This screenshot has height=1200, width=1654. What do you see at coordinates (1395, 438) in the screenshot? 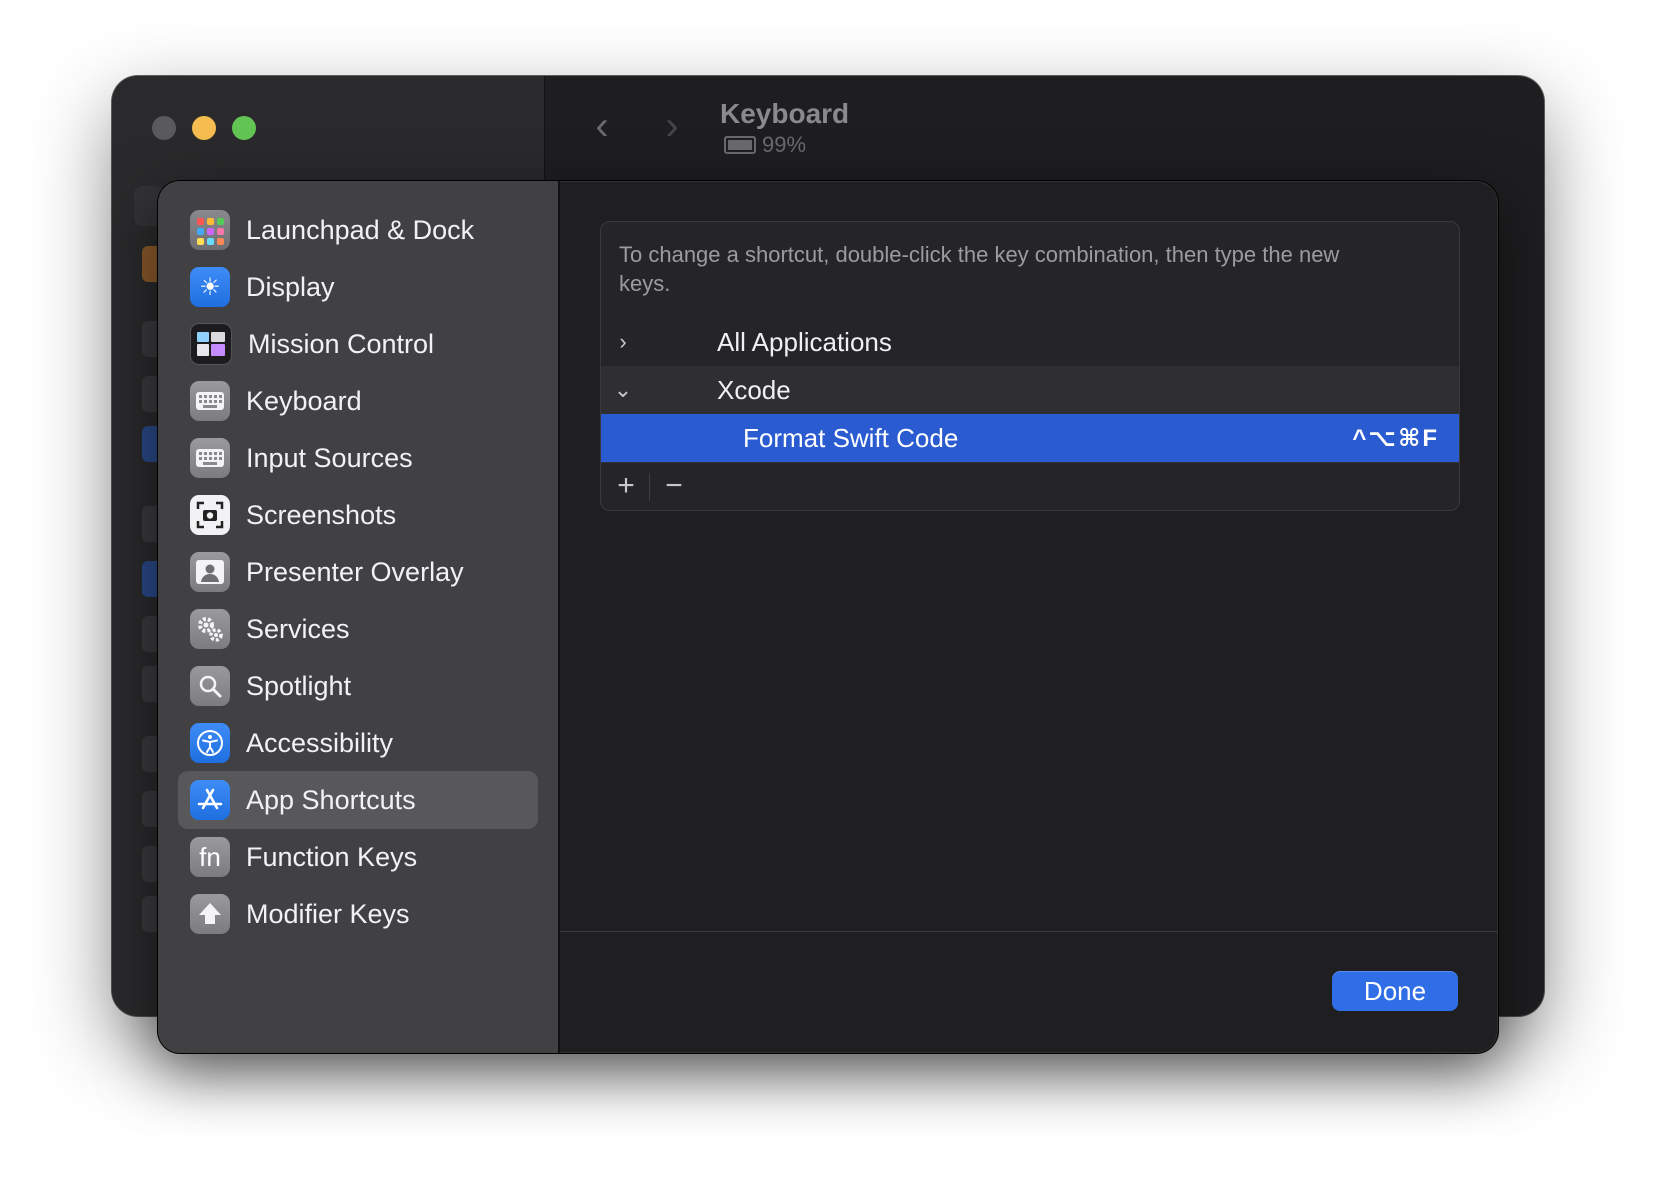
I see `key-combination: ^⌥⌘F` at bounding box center [1395, 438].